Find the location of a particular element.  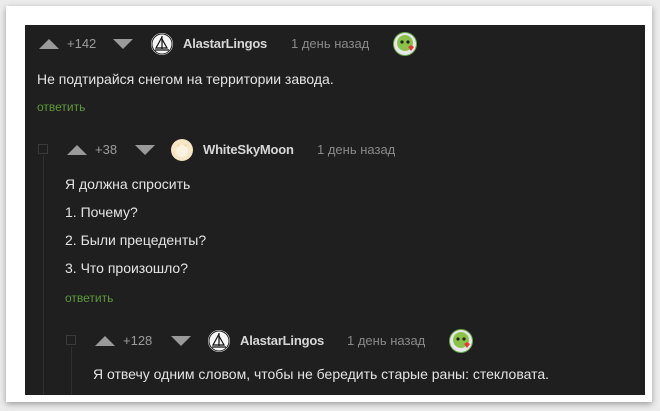

comment-header: +142 AlastarLingos 1 день назад is located at coordinates (337, 44).